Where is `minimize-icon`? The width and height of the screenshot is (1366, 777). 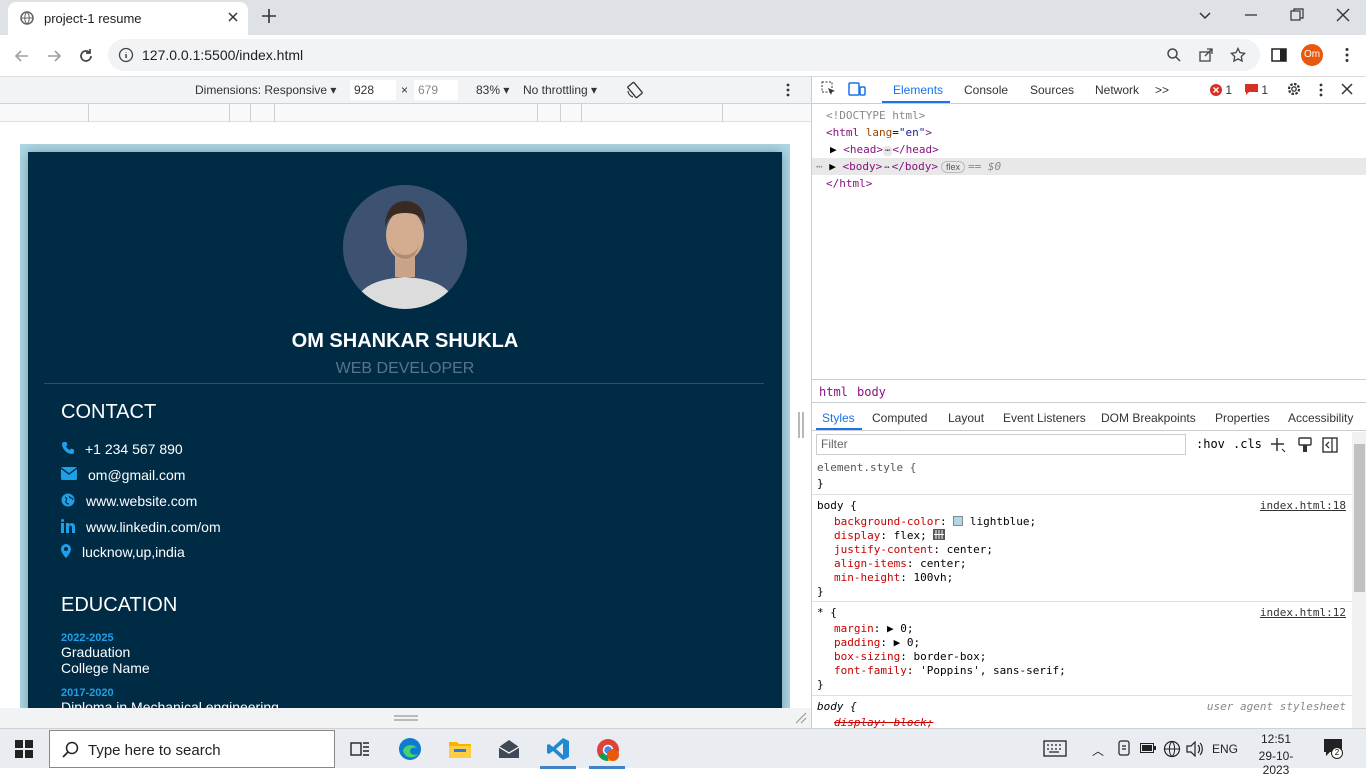 minimize-icon is located at coordinates (1251, 15).